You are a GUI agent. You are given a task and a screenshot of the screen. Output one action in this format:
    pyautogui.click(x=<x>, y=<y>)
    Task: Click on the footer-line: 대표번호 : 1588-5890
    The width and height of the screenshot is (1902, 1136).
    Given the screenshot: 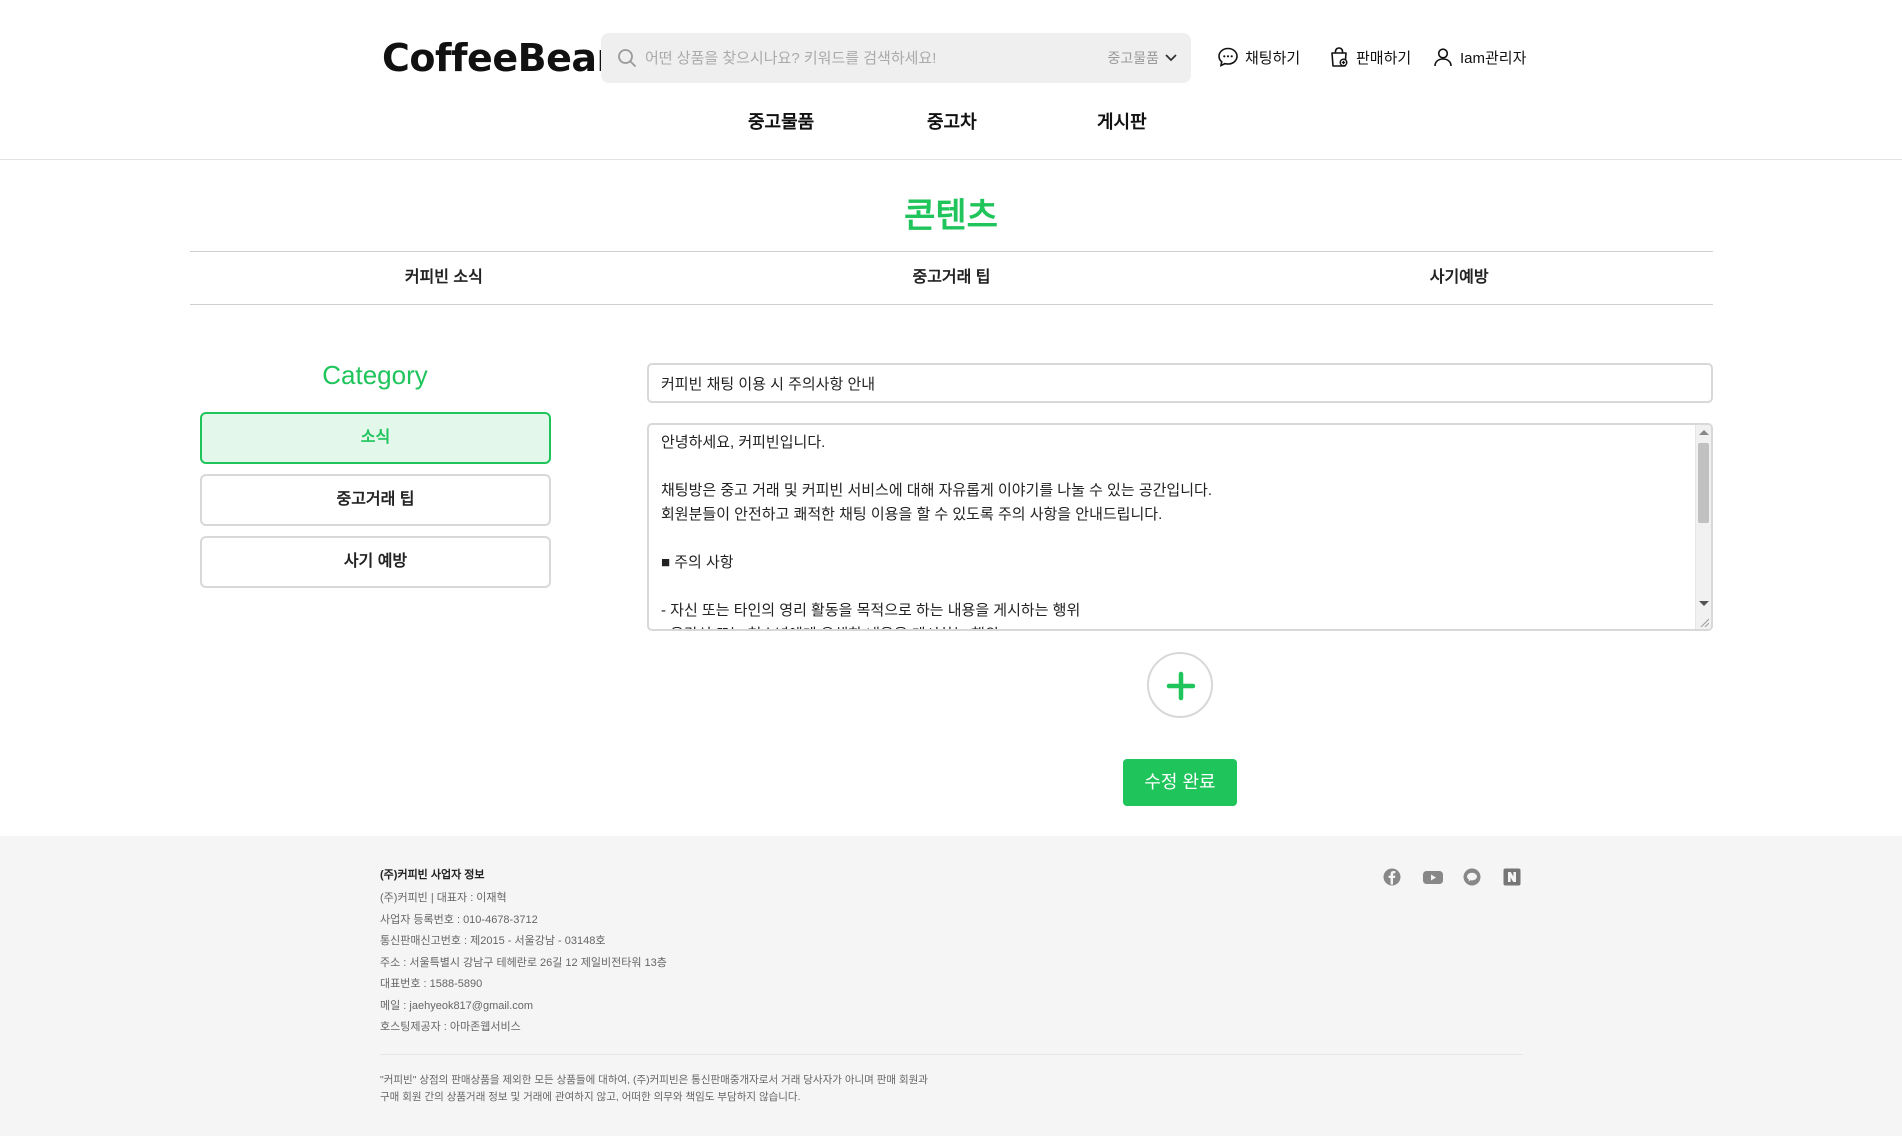 What is the action you would take?
    pyautogui.click(x=431, y=984)
    